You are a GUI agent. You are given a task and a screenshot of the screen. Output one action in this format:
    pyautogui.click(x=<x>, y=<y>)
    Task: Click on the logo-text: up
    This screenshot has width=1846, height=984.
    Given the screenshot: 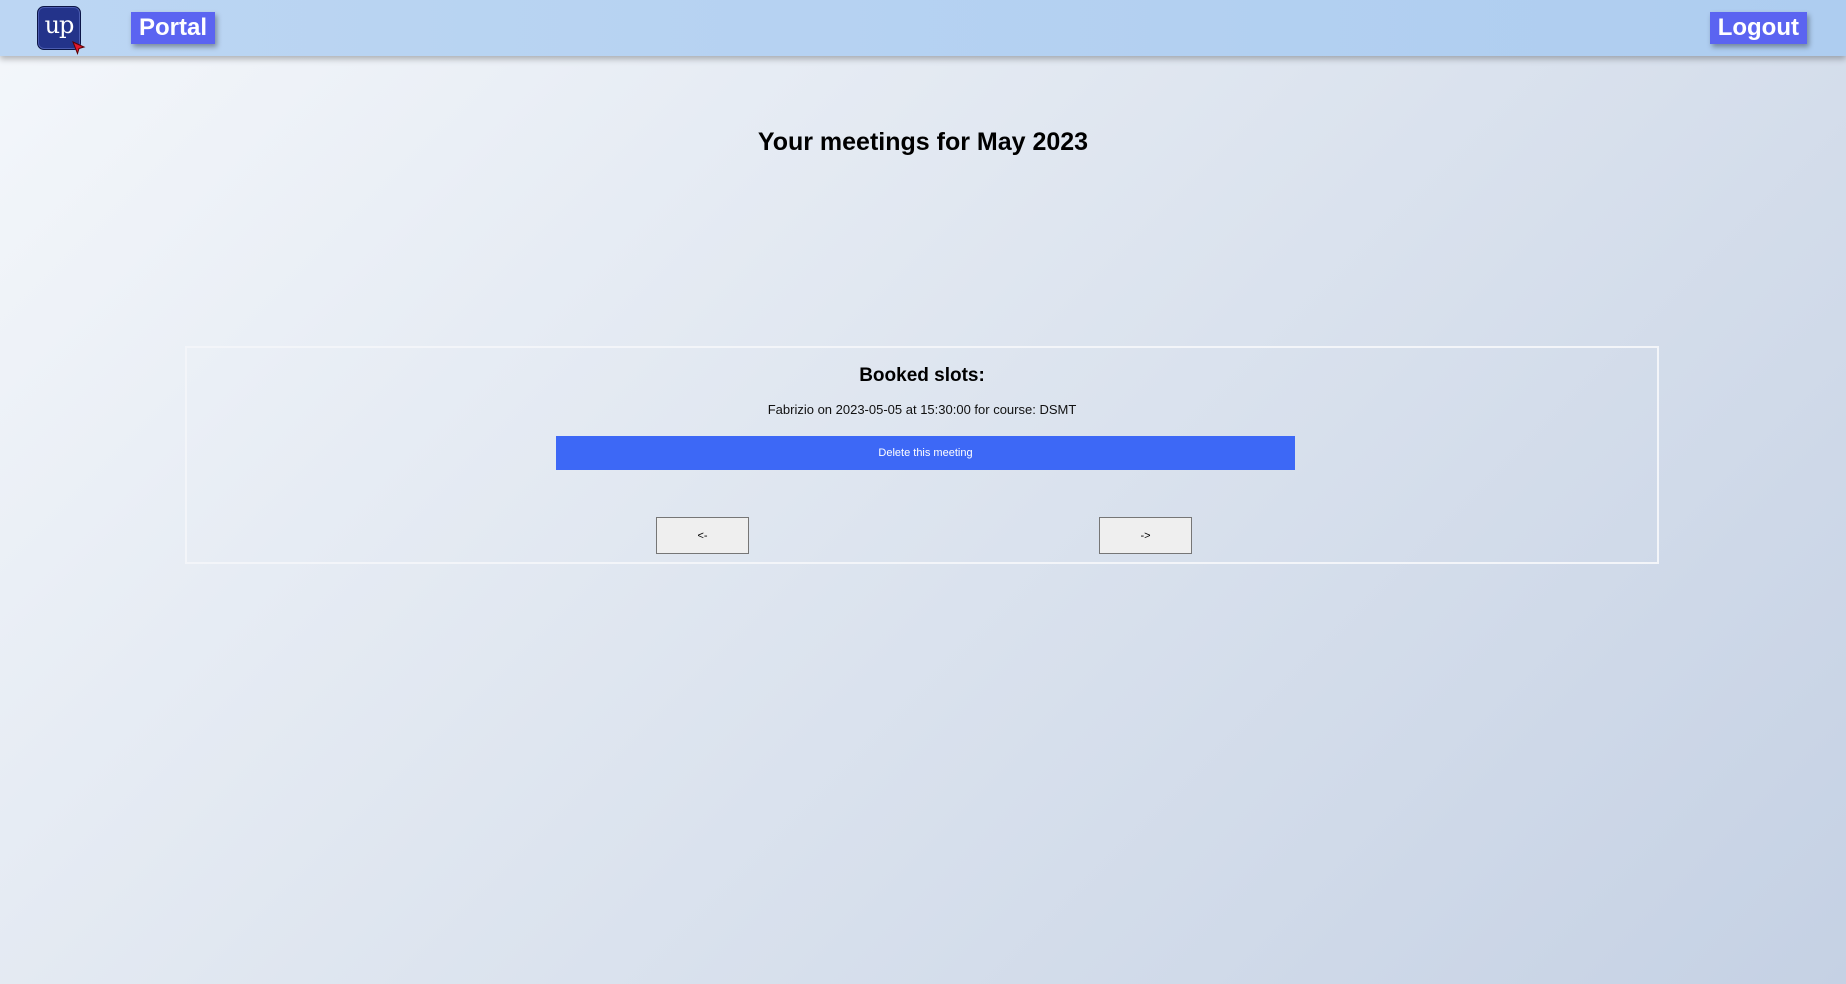 What is the action you would take?
    pyautogui.click(x=59, y=25)
    